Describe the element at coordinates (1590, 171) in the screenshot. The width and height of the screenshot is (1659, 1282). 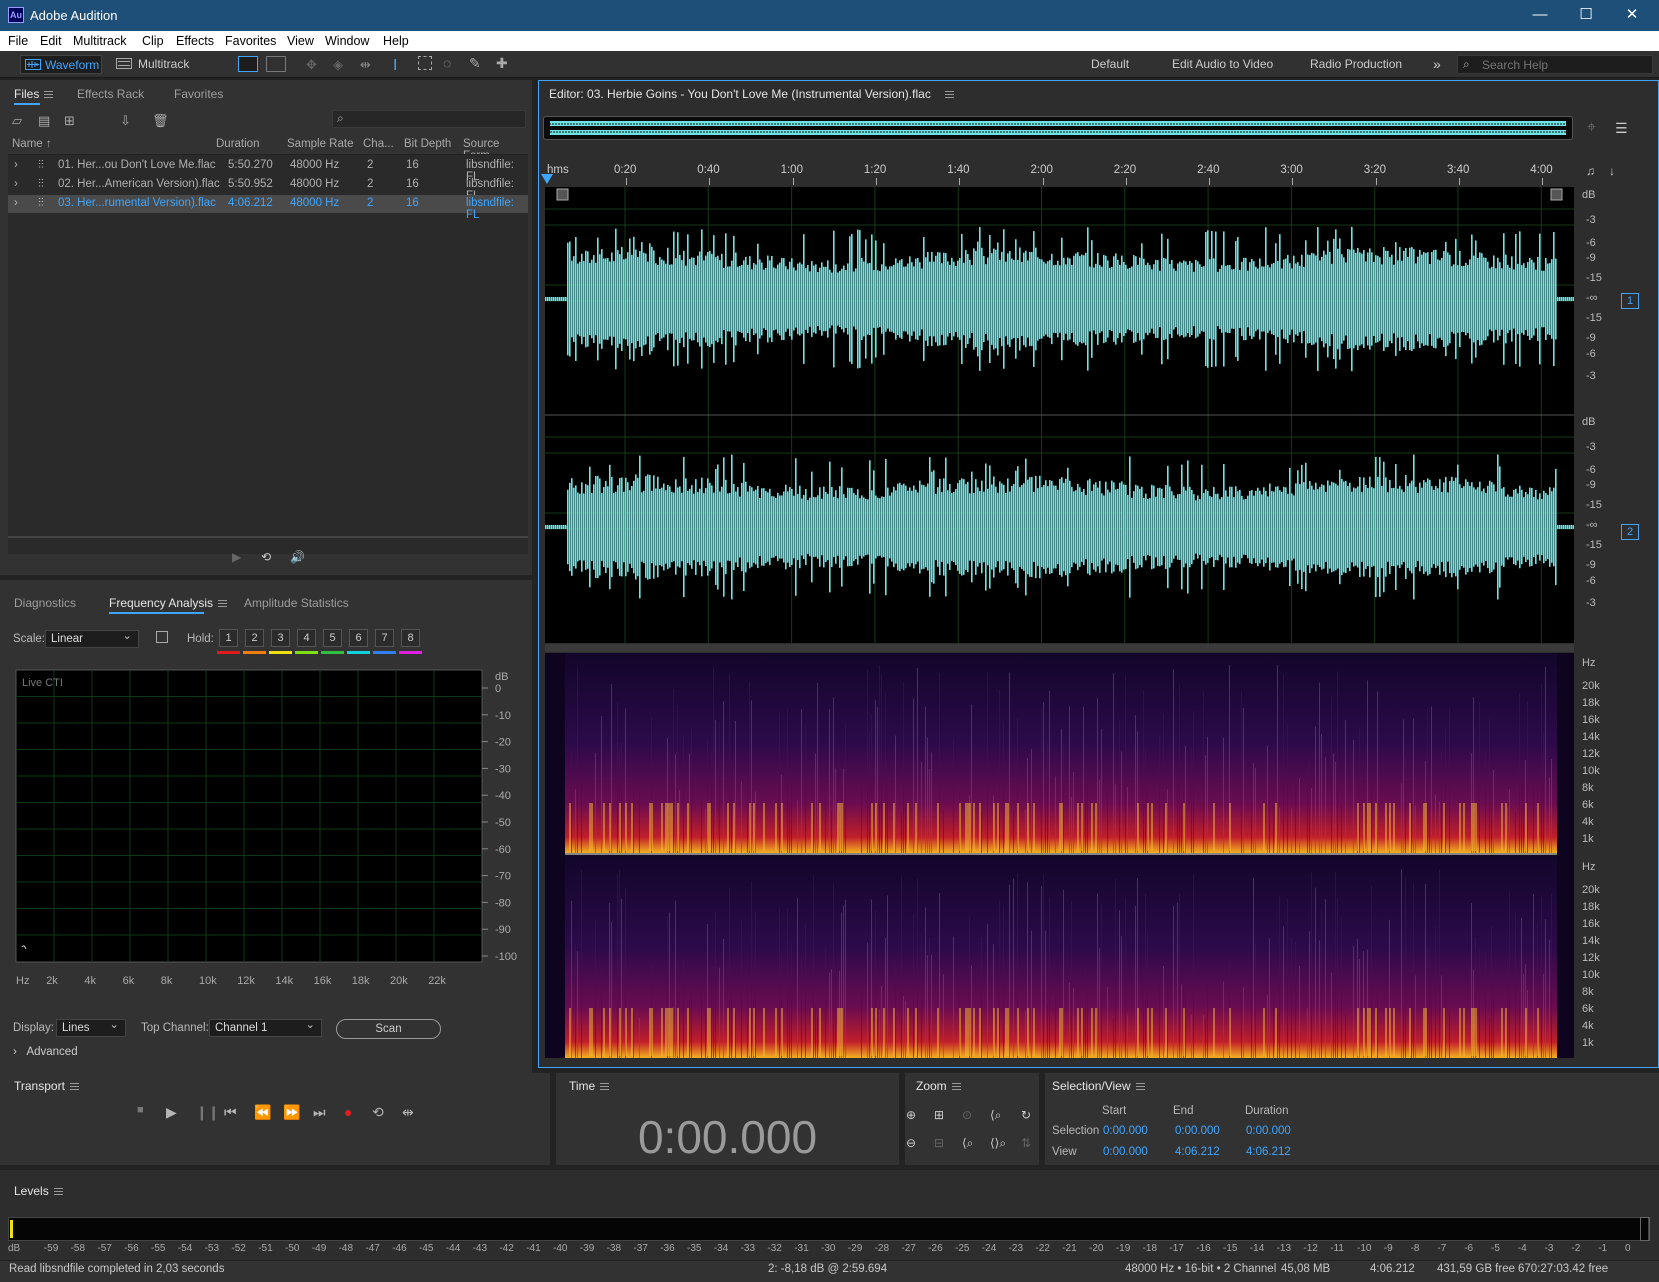
I see `headphones-icon: ♫` at that location.